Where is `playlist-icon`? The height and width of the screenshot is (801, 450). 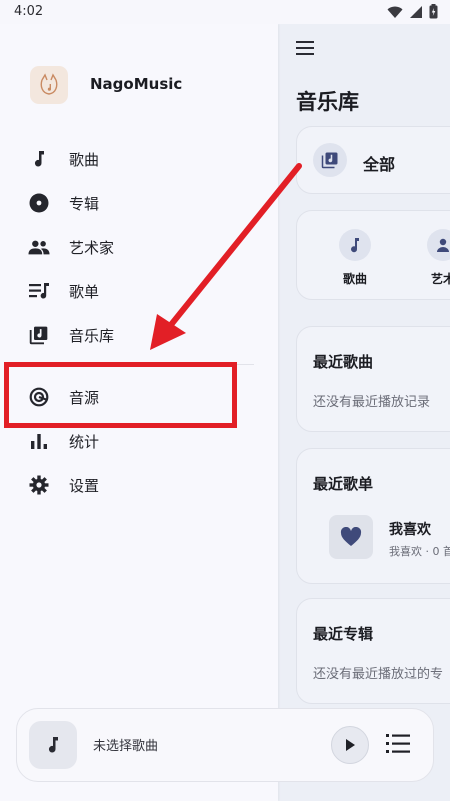 playlist-icon is located at coordinates (39, 291).